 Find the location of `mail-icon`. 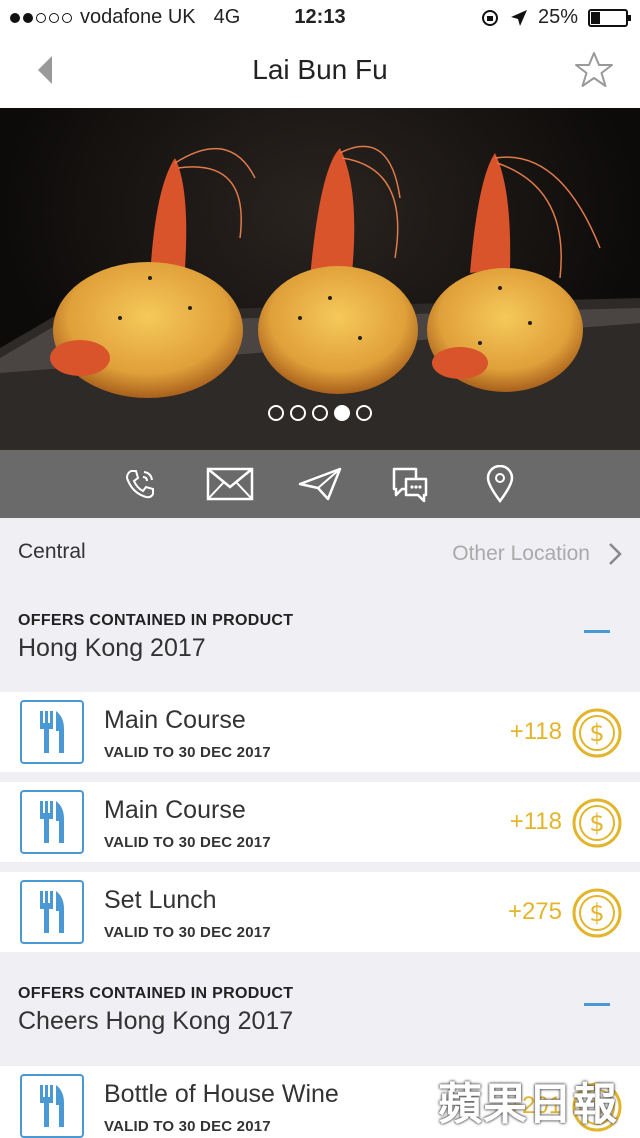

mail-icon is located at coordinates (230, 484).